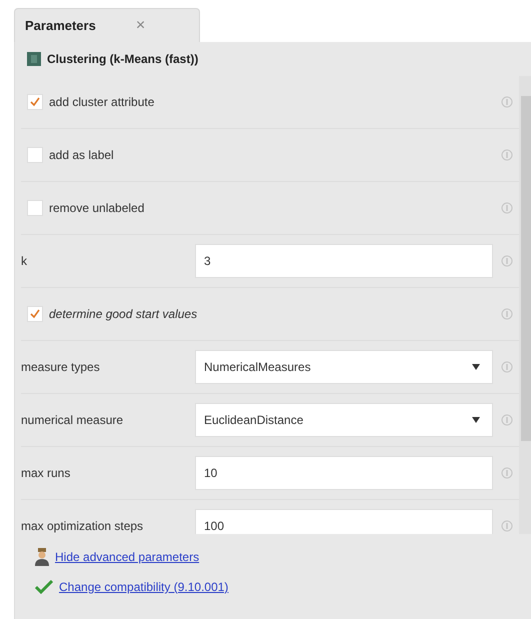 This screenshot has width=531, height=619. Describe the element at coordinates (143, 587) in the screenshot. I see `link: Change compatibility (9.10.001)` at that location.